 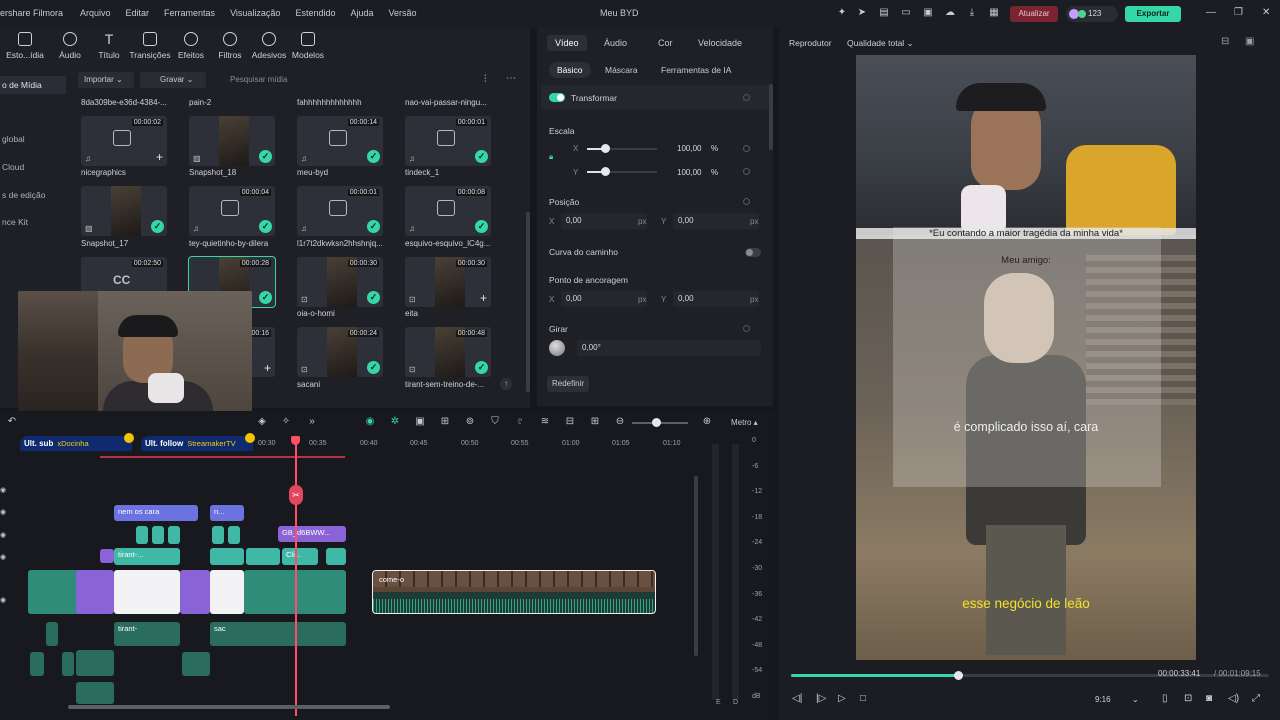 What do you see at coordinates (12, 422) in the screenshot?
I see `undo-icon: ↶` at bounding box center [12, 422].